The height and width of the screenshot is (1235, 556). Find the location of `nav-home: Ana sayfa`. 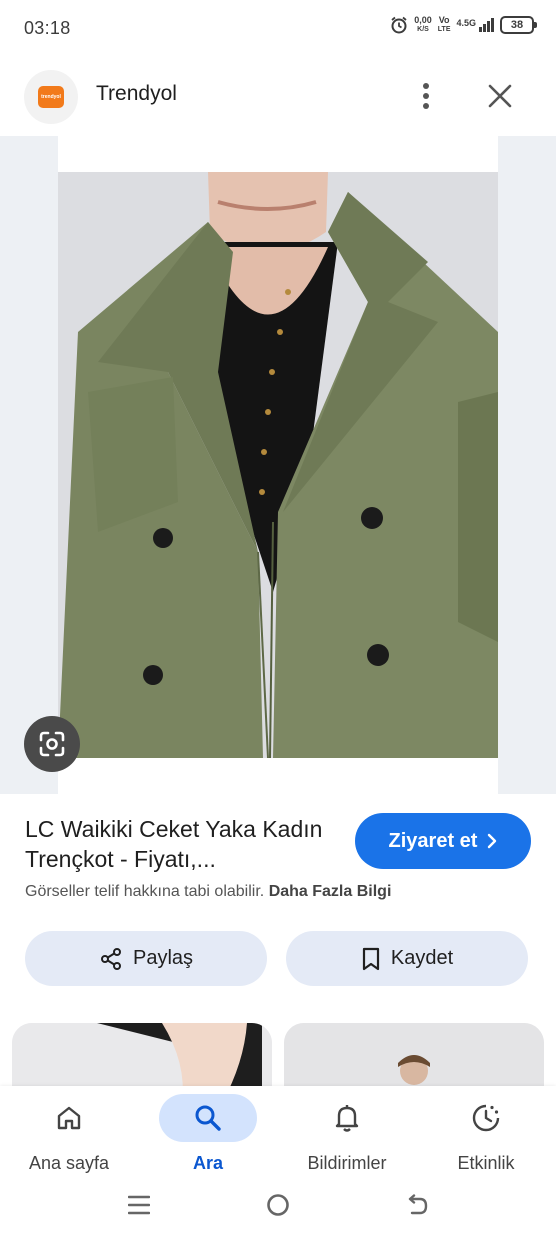

nav-home: Ana sayfa is located at coordinates (69, 1139).